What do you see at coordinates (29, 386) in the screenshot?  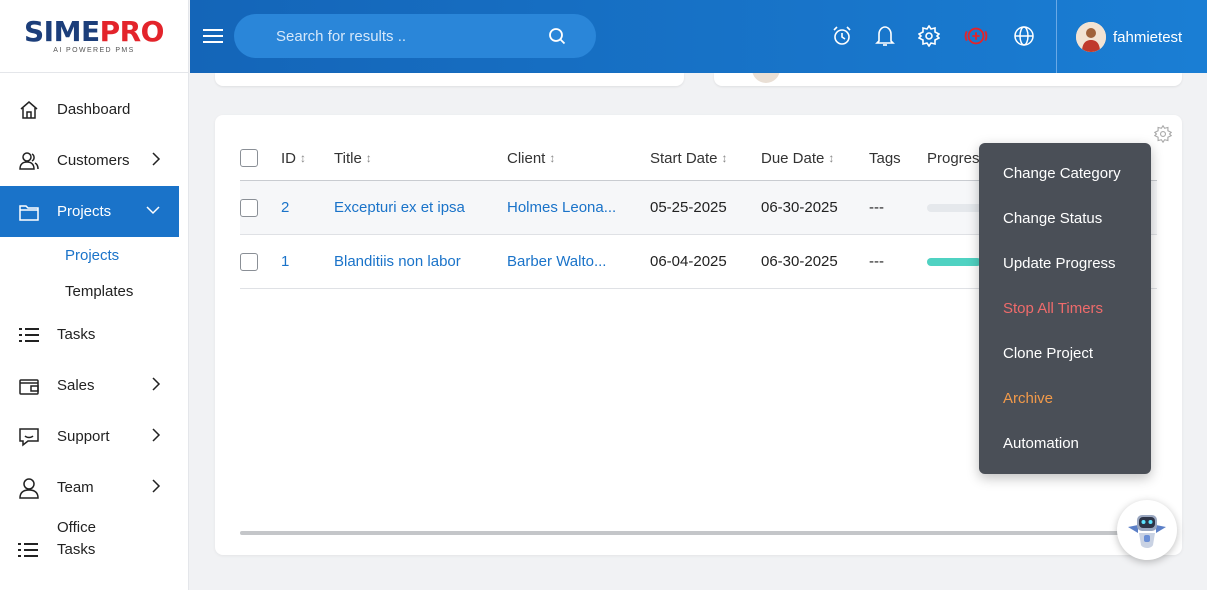 I see `wallet-icon` at bounding box center [29, 386].